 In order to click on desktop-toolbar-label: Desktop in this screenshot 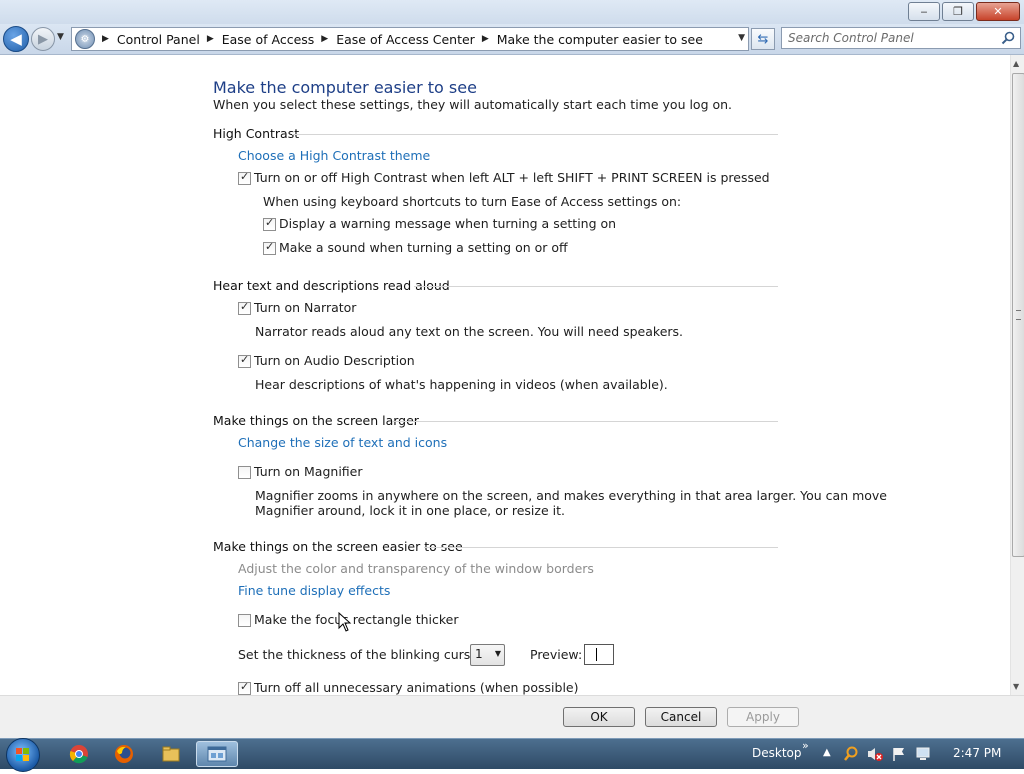, I will do `click(777, 753)`.